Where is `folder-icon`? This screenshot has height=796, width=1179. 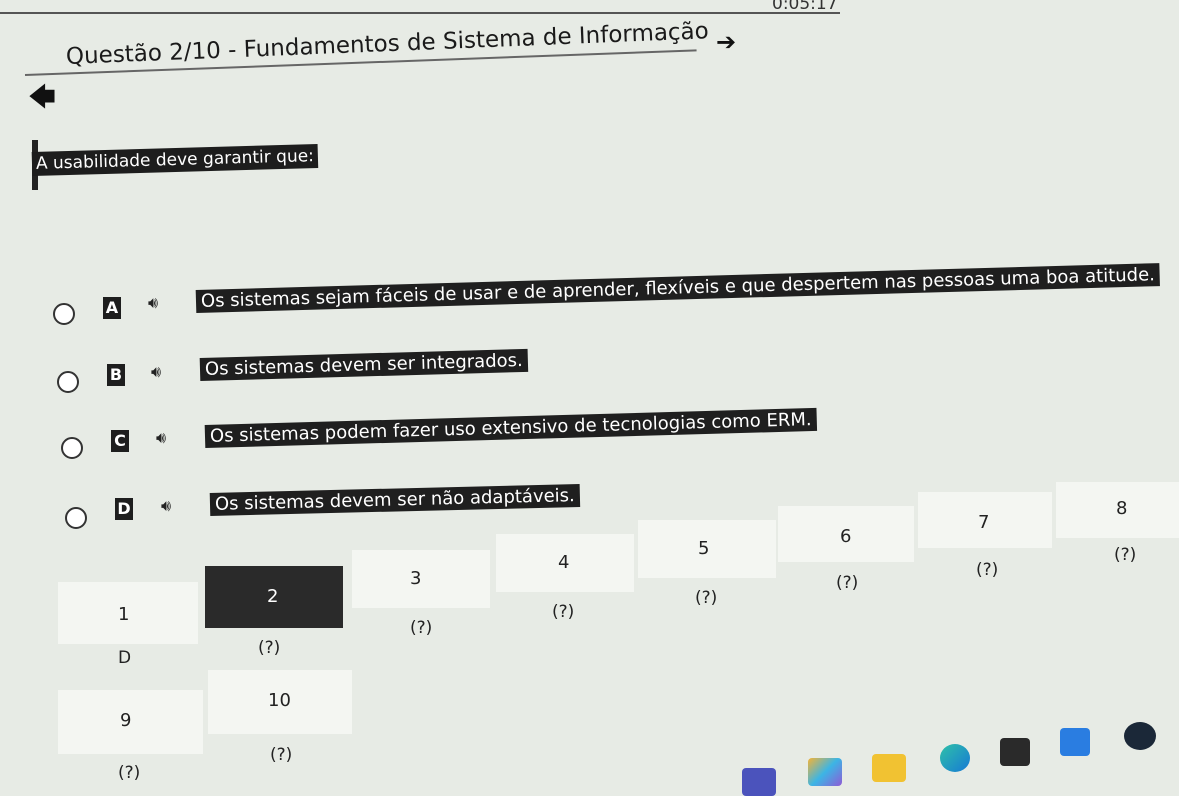 folder-icon is located at coordinates (889, 768).